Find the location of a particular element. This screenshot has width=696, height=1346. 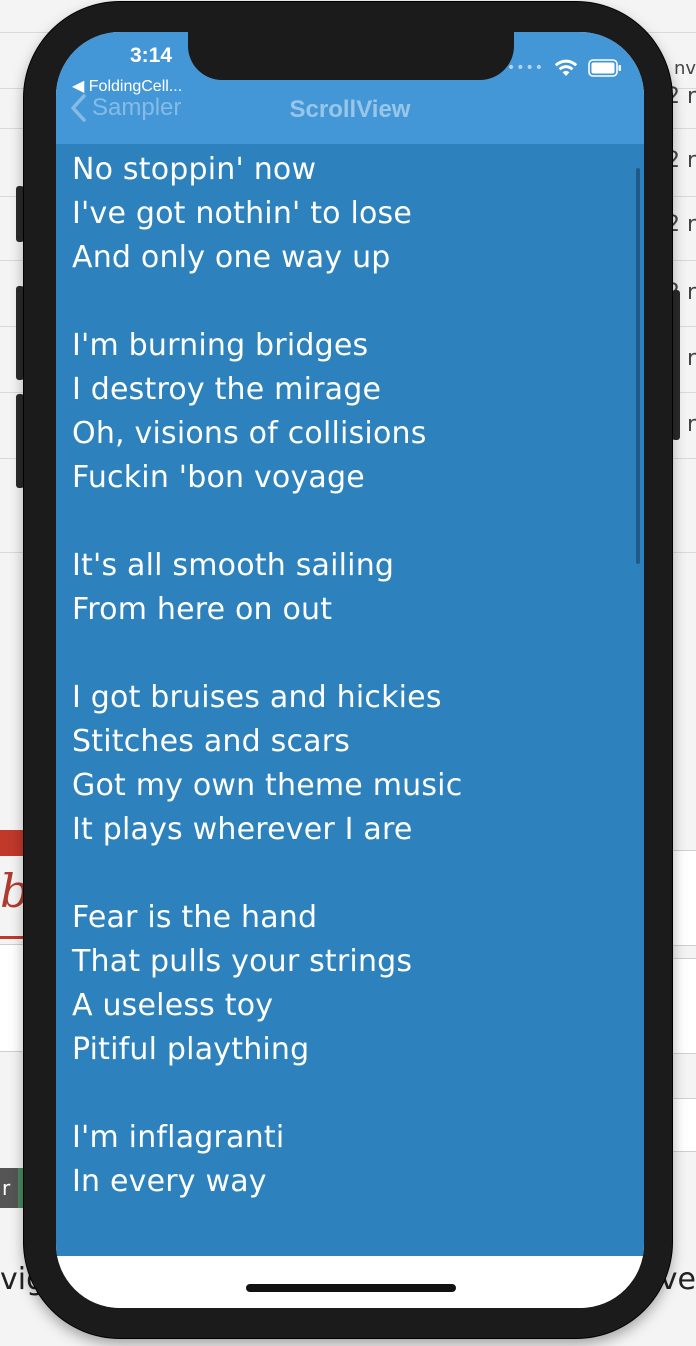

status-indicators: •••• is located at coordinates (564, 68).